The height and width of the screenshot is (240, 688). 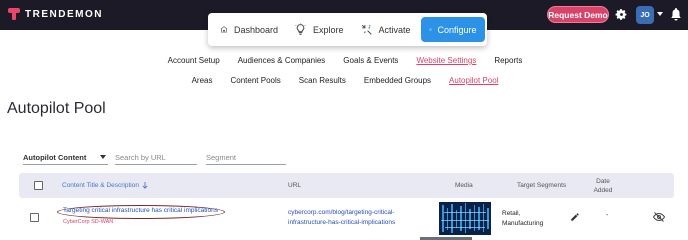 What do you see at coordinates (322, 80) in the screenshot?
I see `nav-scan-results: Scan Results` at bounding box center [322, 80].